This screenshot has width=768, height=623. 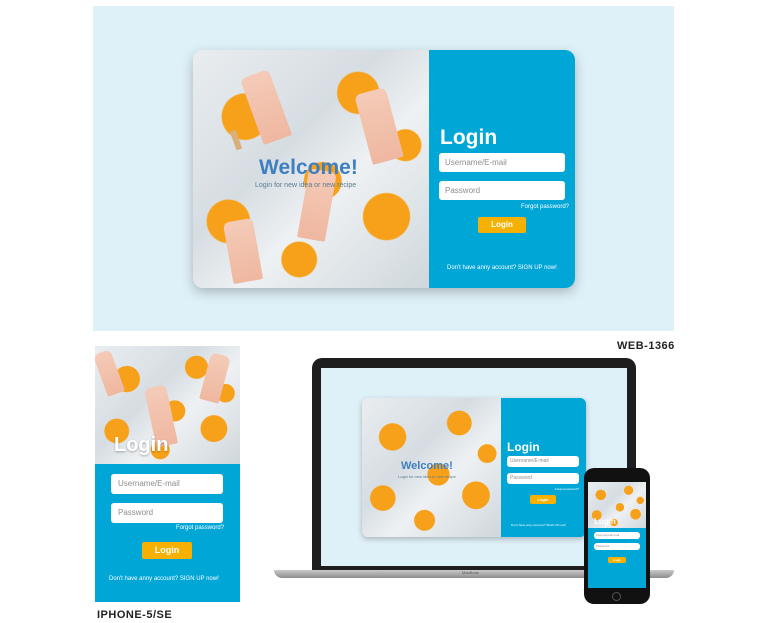 I want to click on iphone-signup-link: Don't have anny account? SIGN UP now!, so click(x=164, y=579).